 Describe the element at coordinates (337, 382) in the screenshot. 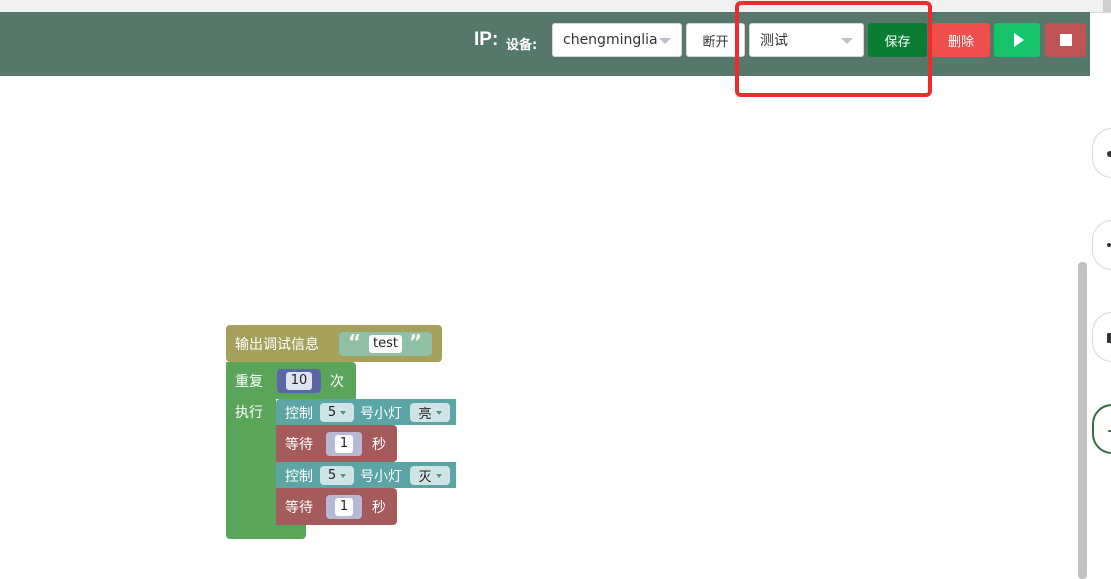

I see `repeat-unit: 次` at that location.